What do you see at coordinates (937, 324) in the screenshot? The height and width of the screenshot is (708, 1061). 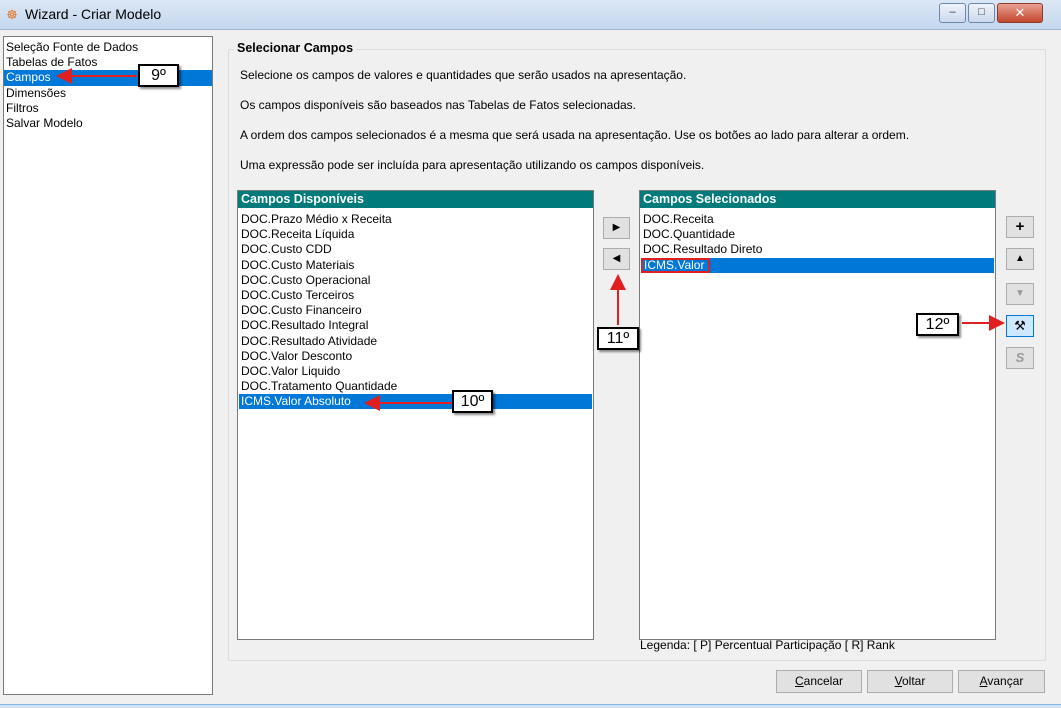 I see `annotation-step12: 12º` at bounding box center [937, 324].